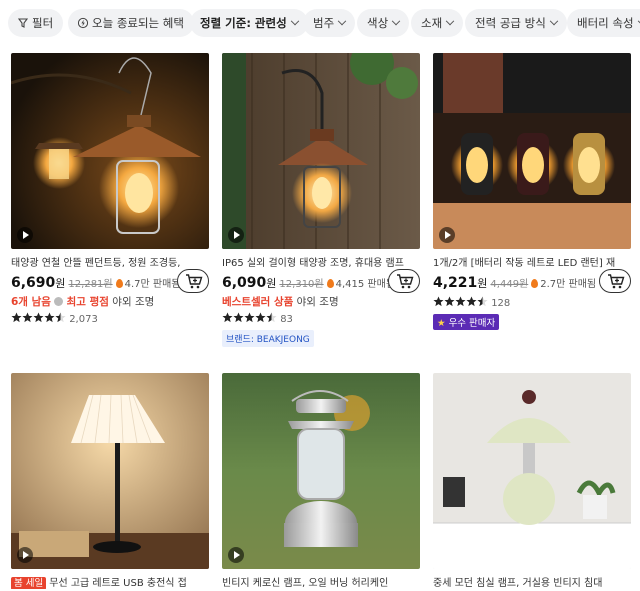 The height and width of the screenshot is (591, 640). I want to click on original-price: 4,449원, so click(509, 284).